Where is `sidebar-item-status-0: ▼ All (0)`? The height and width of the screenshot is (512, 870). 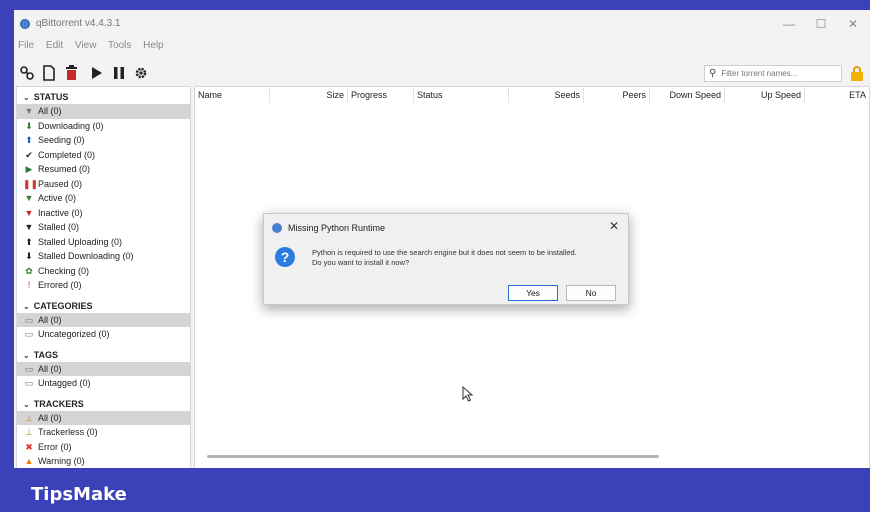 sidebar-item-status-0: ▼ All (0) is located at coordinates (103, 111).